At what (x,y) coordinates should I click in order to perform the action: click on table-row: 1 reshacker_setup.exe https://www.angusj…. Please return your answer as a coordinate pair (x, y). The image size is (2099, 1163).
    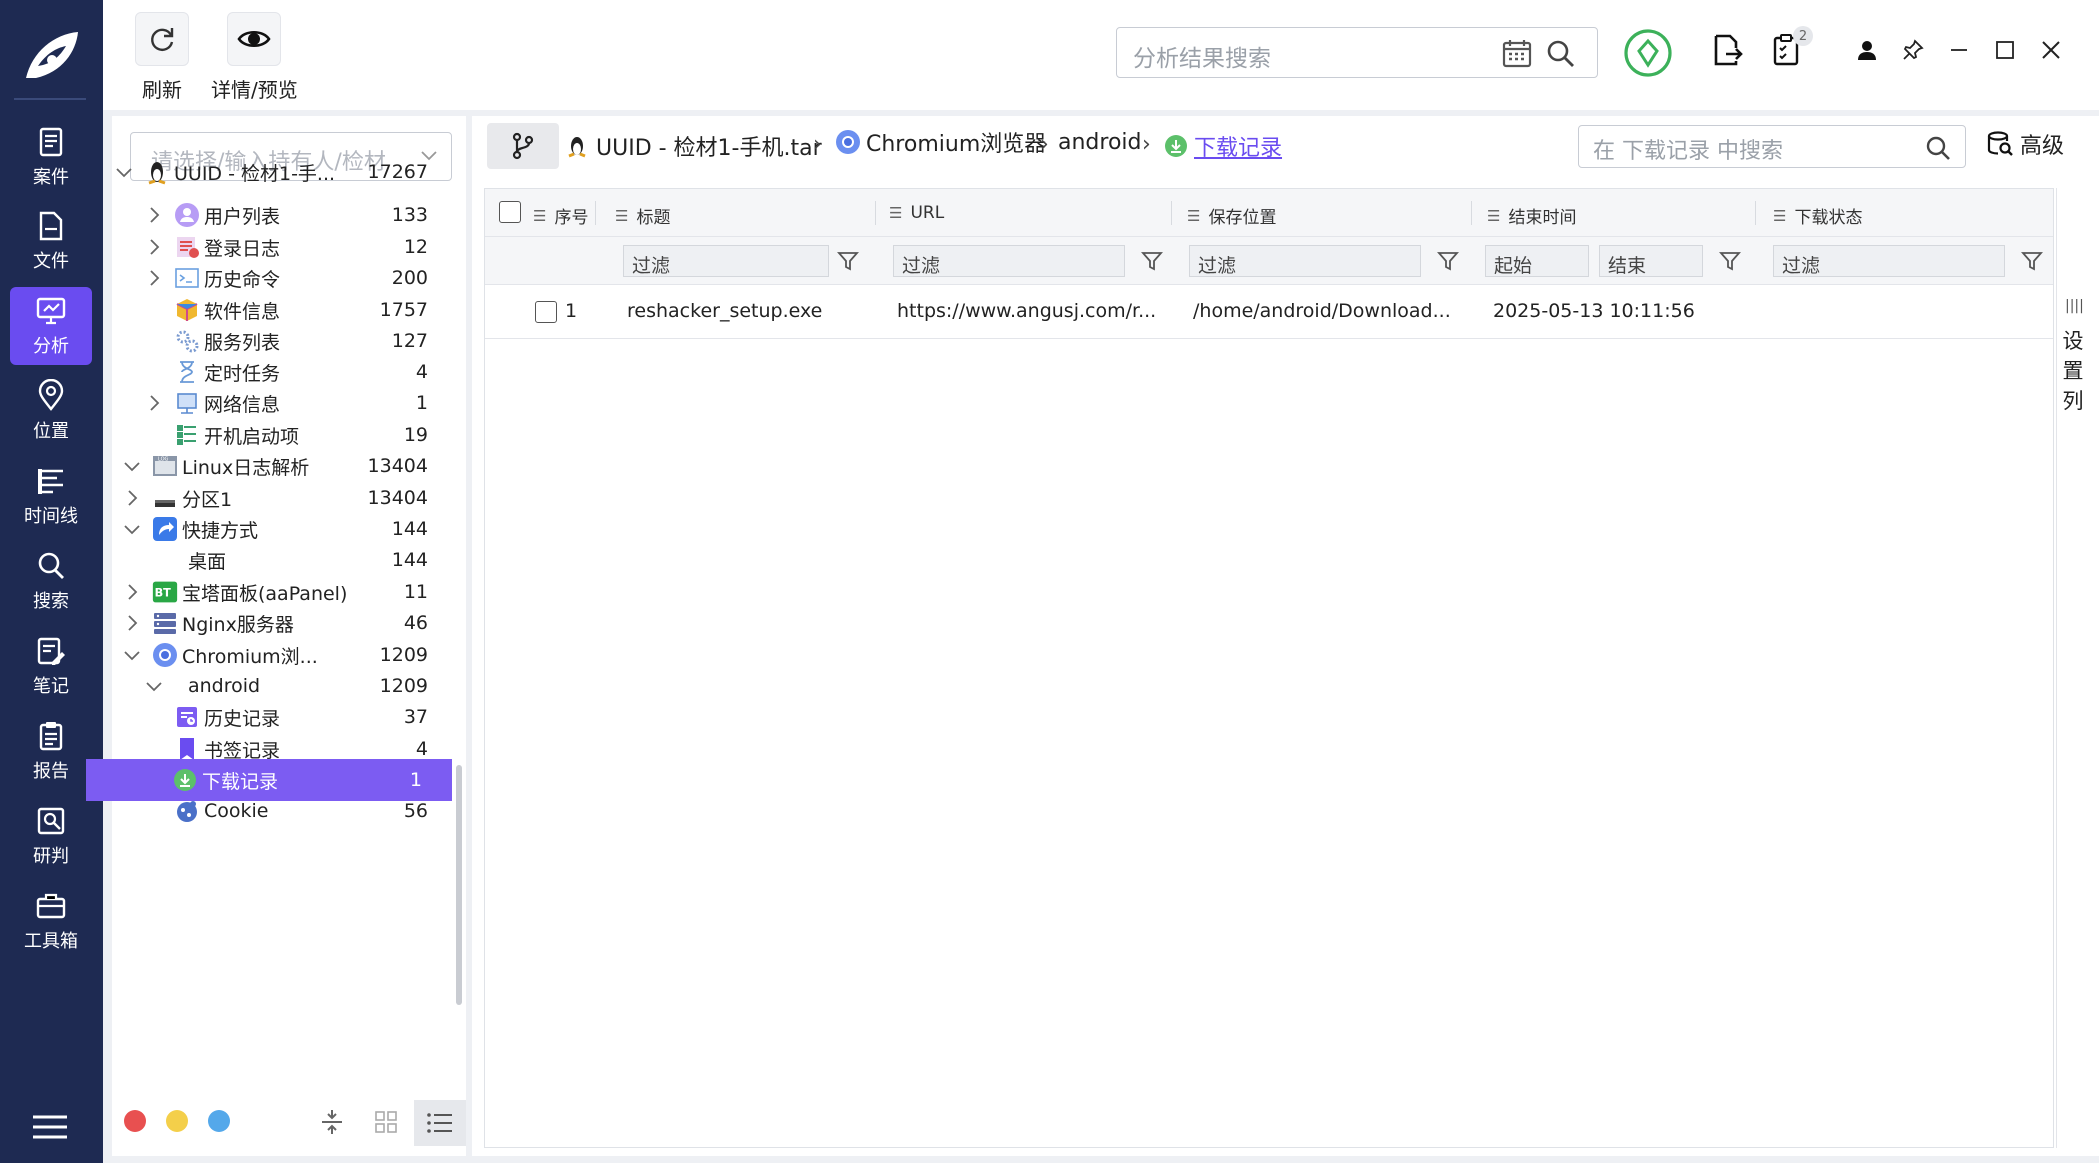
    Looking at the image, I should click on (1269, 312).